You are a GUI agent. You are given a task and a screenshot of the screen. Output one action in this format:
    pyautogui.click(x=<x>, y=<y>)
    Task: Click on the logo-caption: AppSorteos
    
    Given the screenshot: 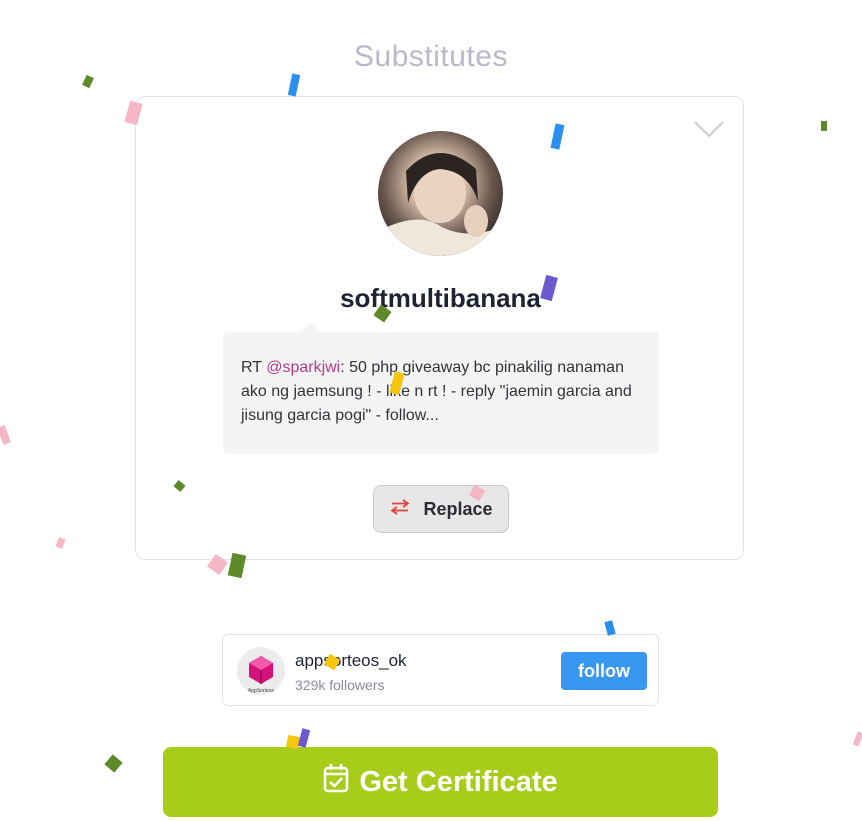 What is the action you would take?
    pyautogui.click(x=261, y=691)
    